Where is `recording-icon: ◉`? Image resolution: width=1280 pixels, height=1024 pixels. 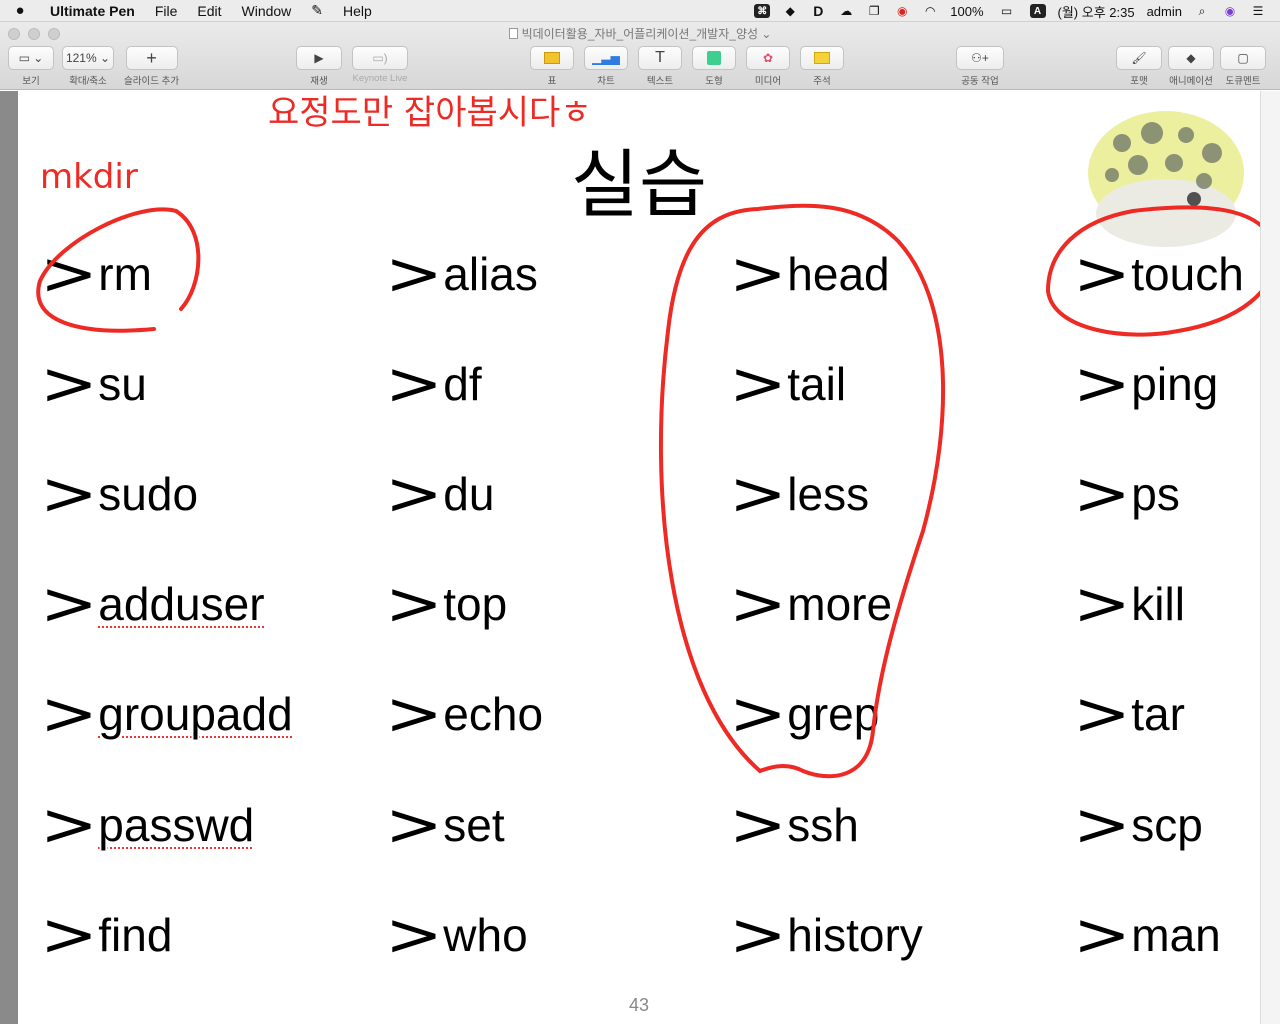
recording-icon: ◉ is located at coordinates (902, 11).